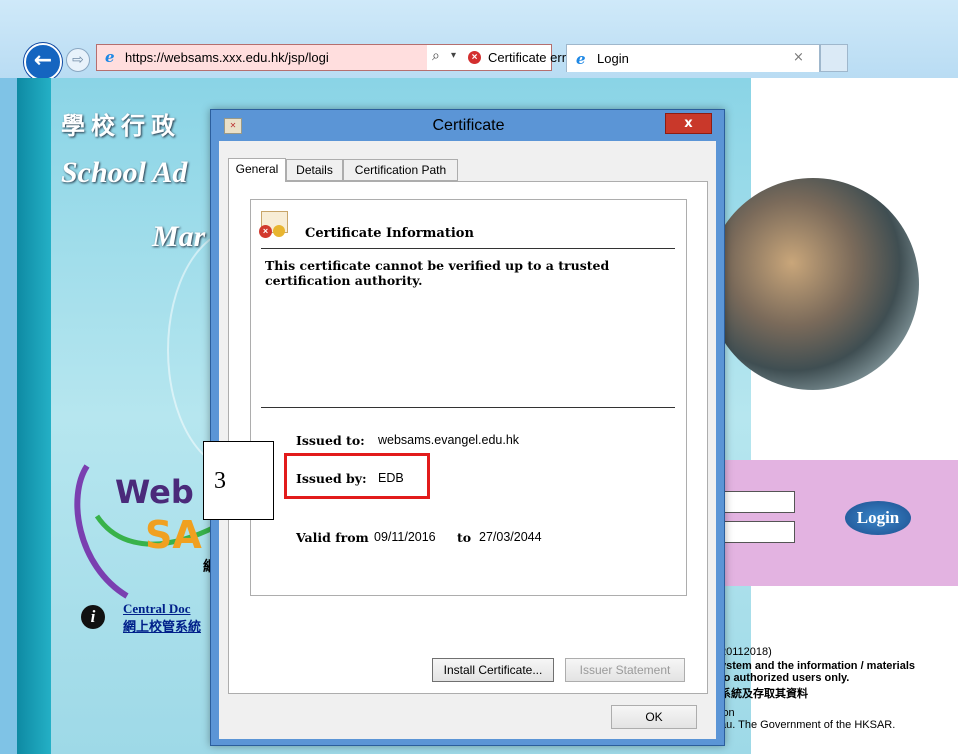 This screenshot has height=754, width=958. I want to click on issued-to-value: websams.evangel.edu.hk, so click(449, 440).